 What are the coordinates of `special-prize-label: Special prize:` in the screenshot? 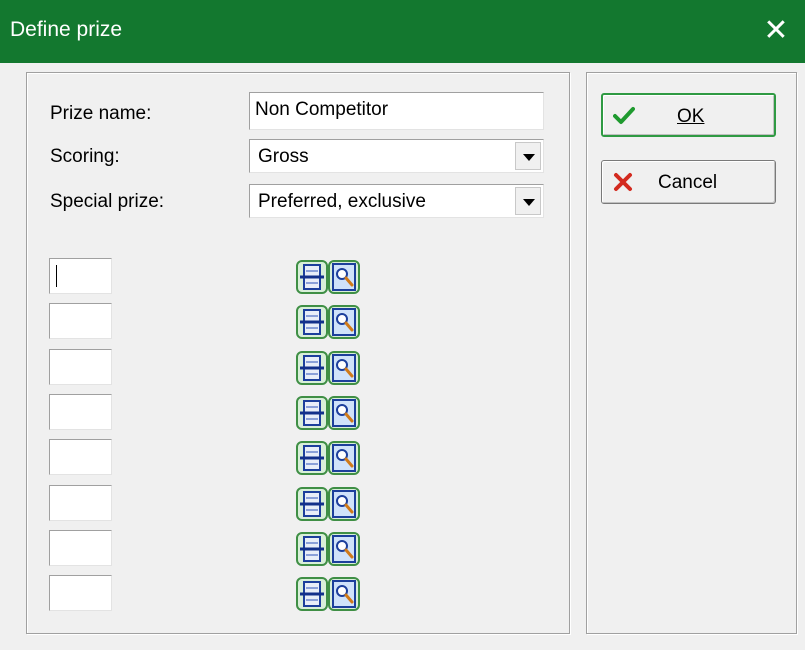 It's located at (107, 201).